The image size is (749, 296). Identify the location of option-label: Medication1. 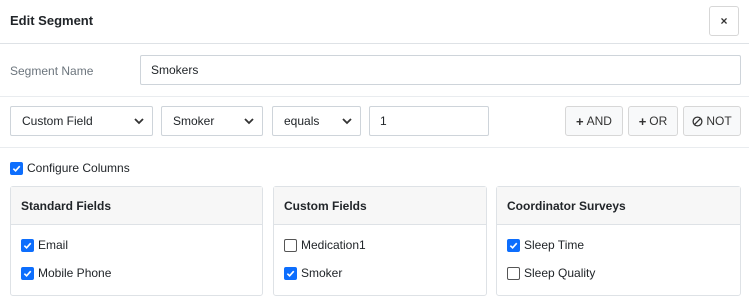
(333, 245).